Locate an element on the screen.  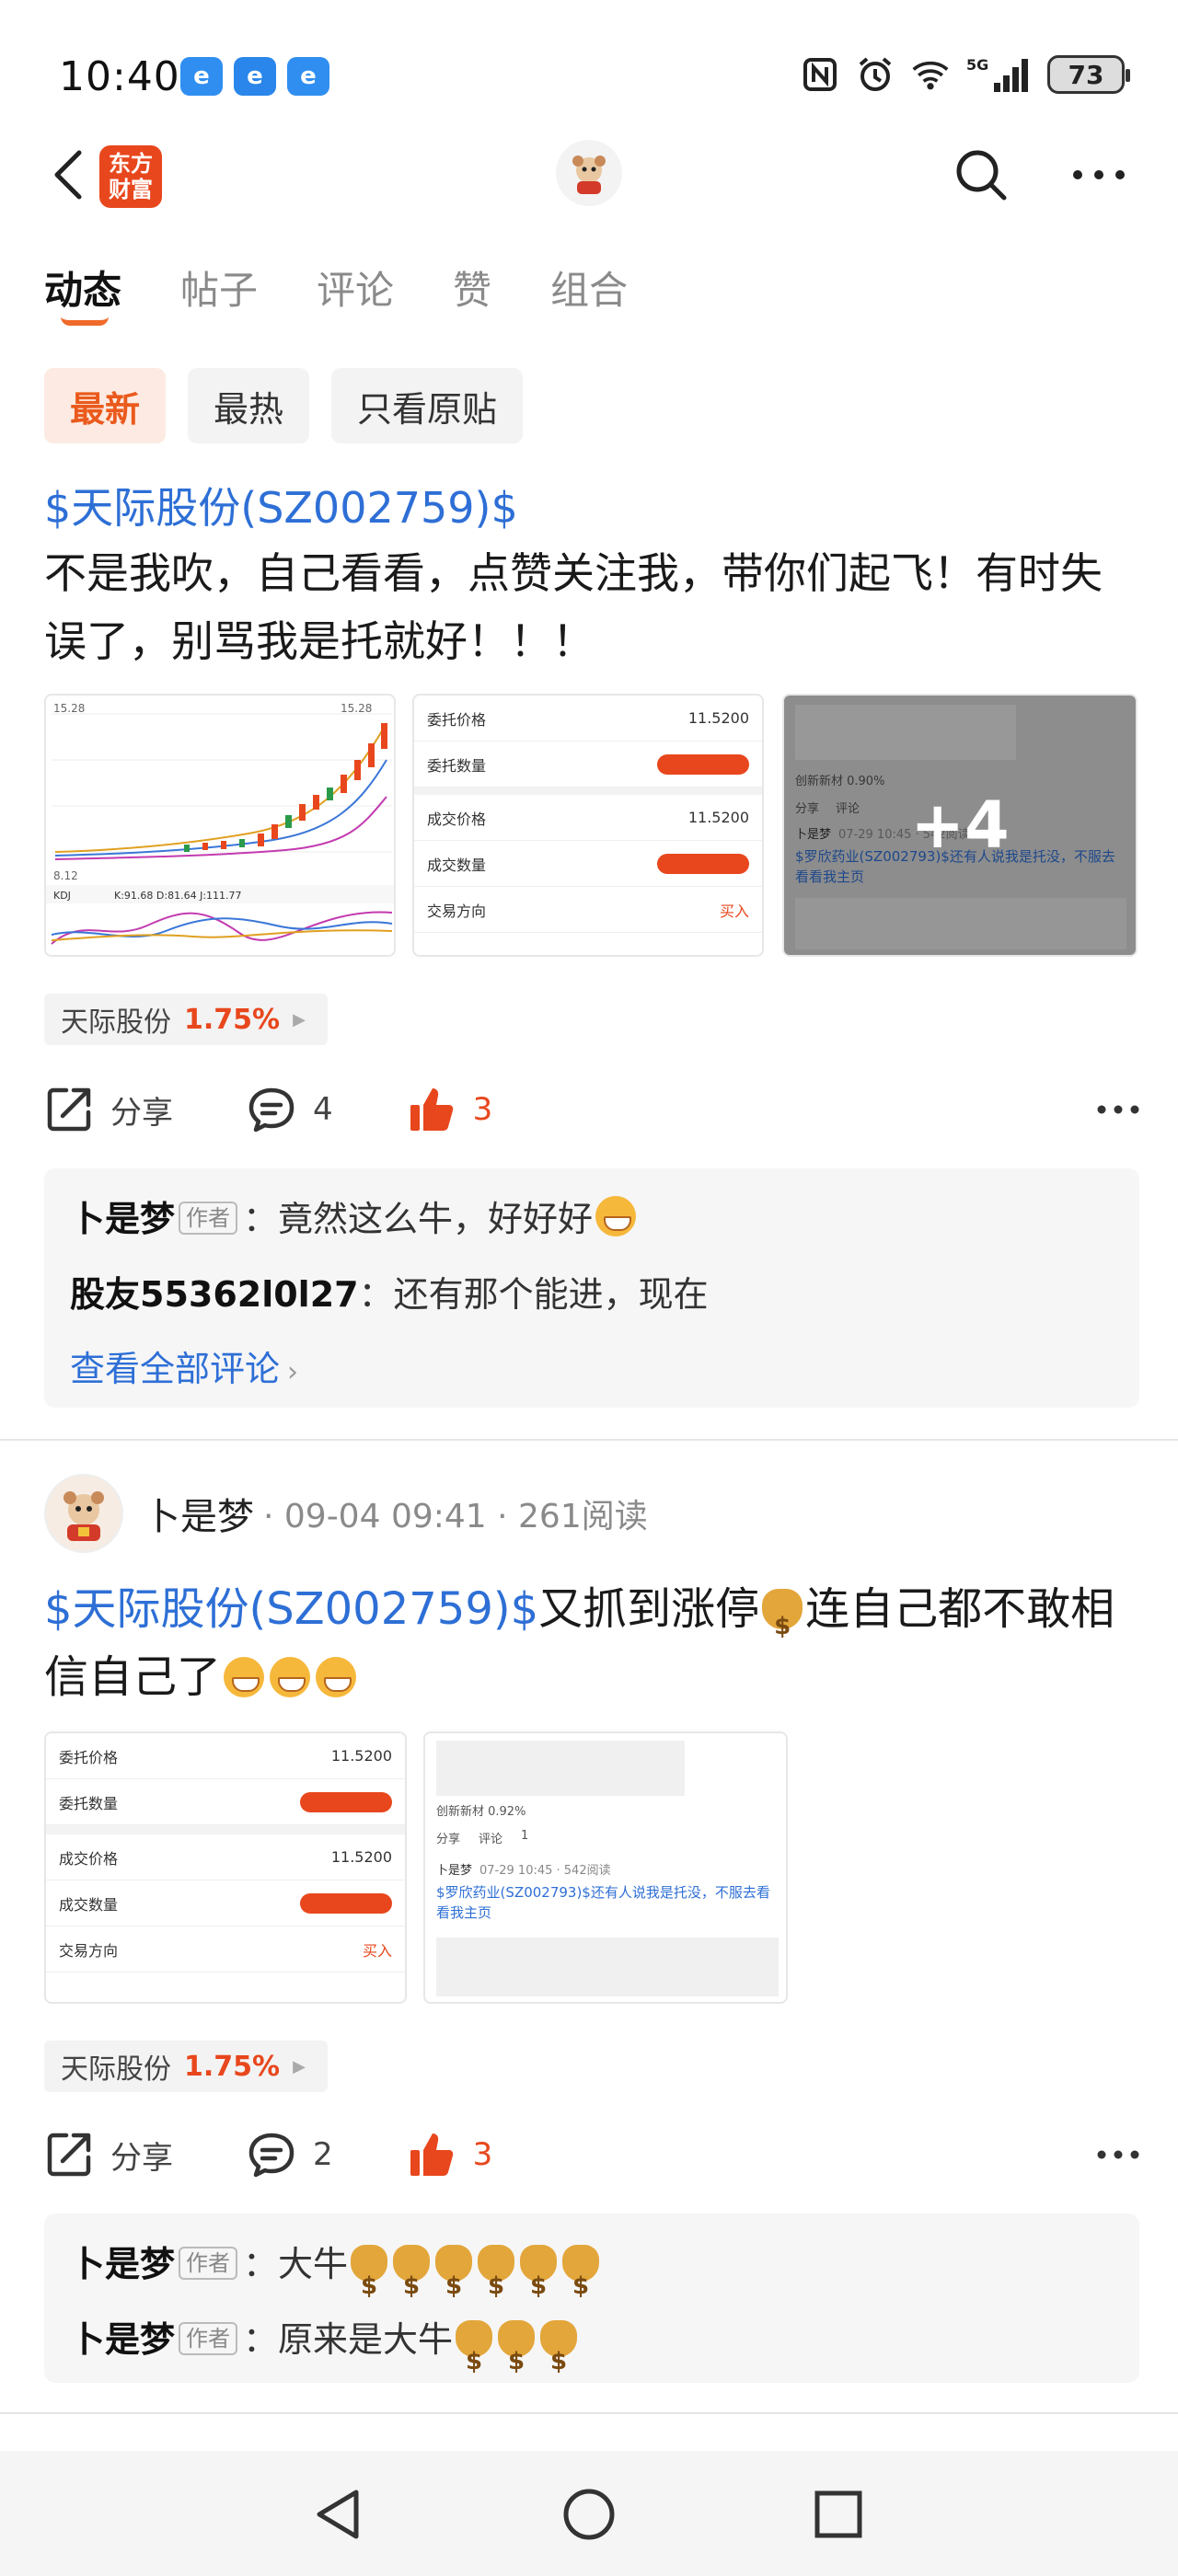
screenshot-text: 分享 is located at coordinates (448, 1839).